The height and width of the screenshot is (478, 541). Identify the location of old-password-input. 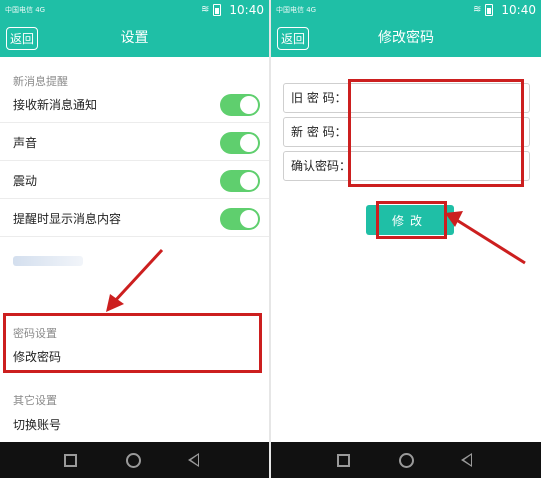
(440, 98).